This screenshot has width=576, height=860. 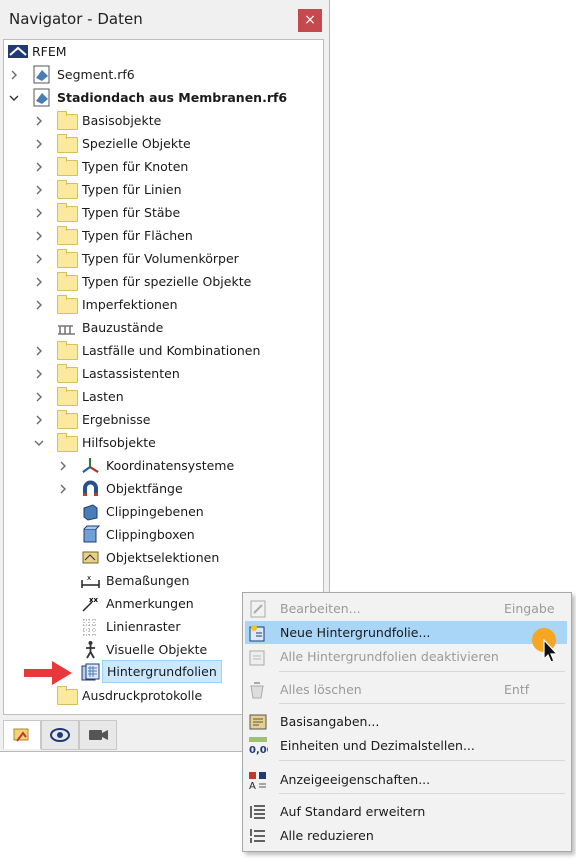 What do you see at coordinates (162, 557) in the screenshot?
I see `tree-hilfsobjekt-4: Objektselektionen` at bounding box center [162, 557].